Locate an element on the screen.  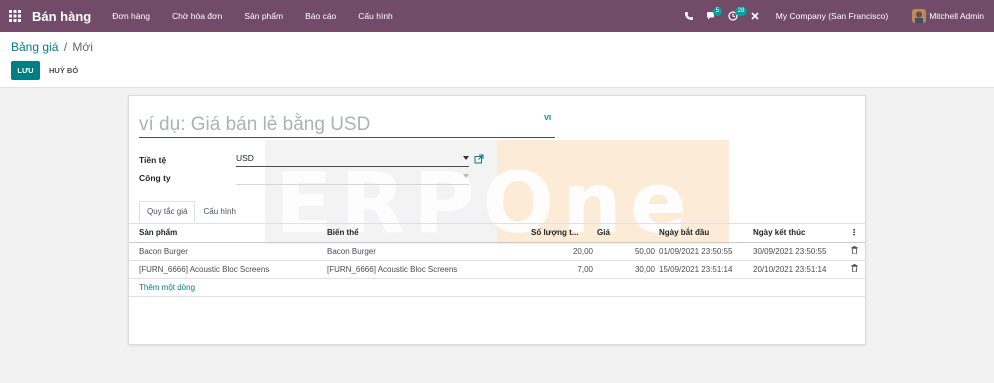
breadcrumb: Bảng giá / Mới is located at coordinates (52, 47).